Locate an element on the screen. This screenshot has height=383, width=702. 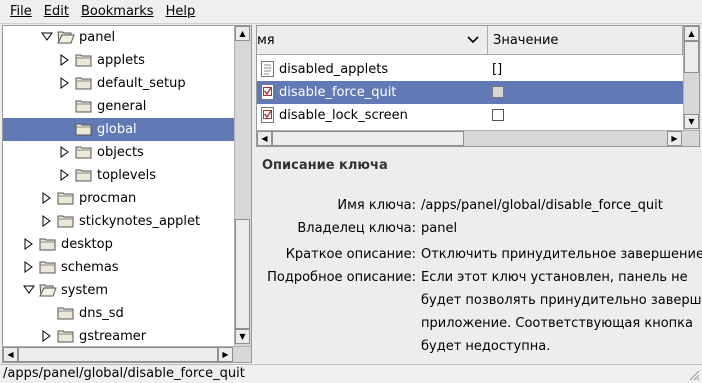
short-description-value: Отключить принудительное завершение is located at coordinates (561, 254).